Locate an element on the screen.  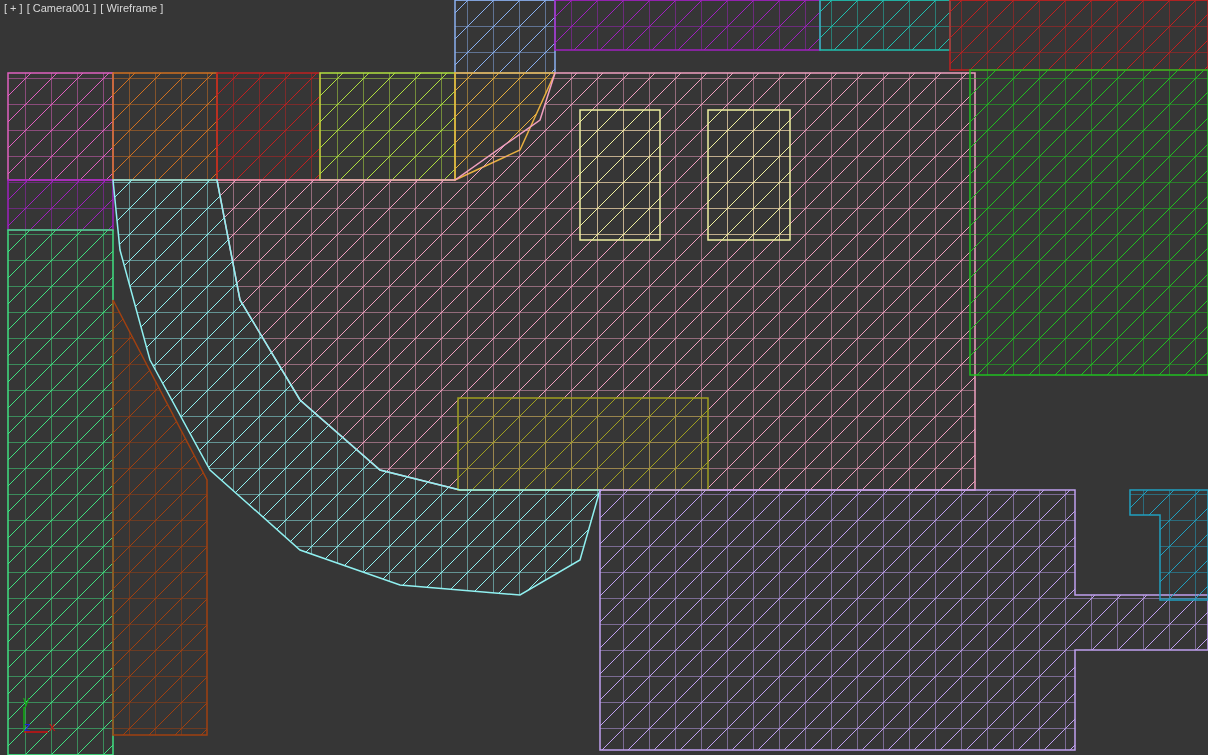
axis-label: z is located at coordinates (27, 727).